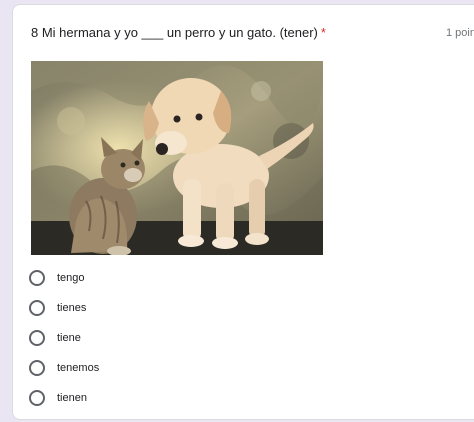  I want to click on option-tenemos: tenemos, so click(64, 368).